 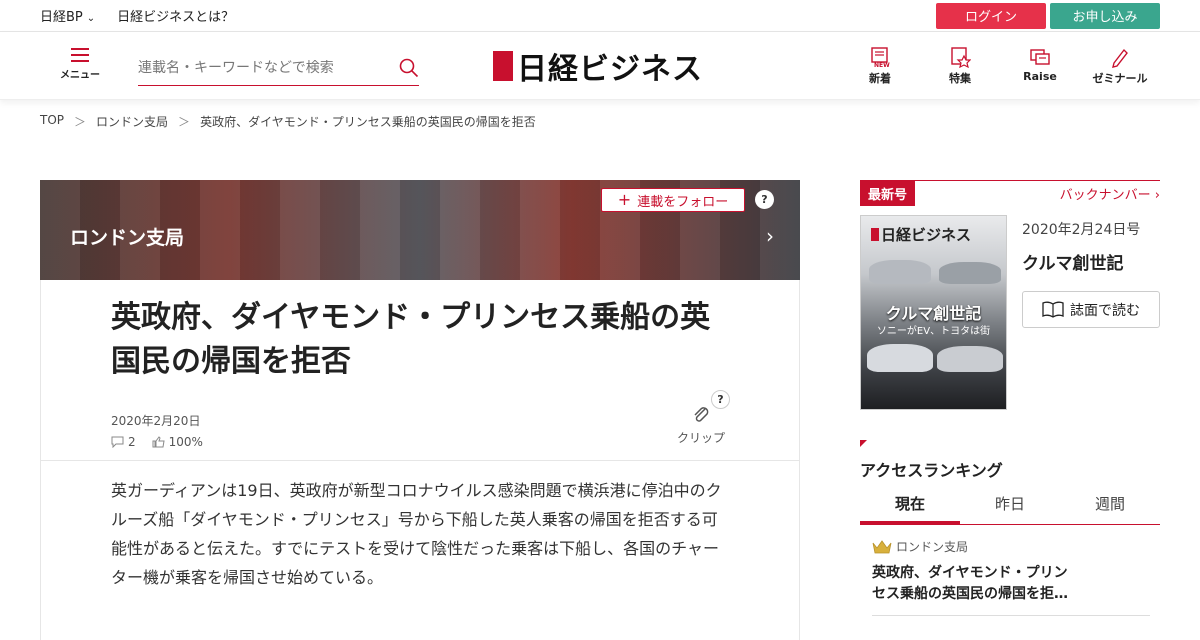 What do you see at coordinates (1040, 57) in the screenshot?
I see `raise-icon` at bounding box center [1040, 57].